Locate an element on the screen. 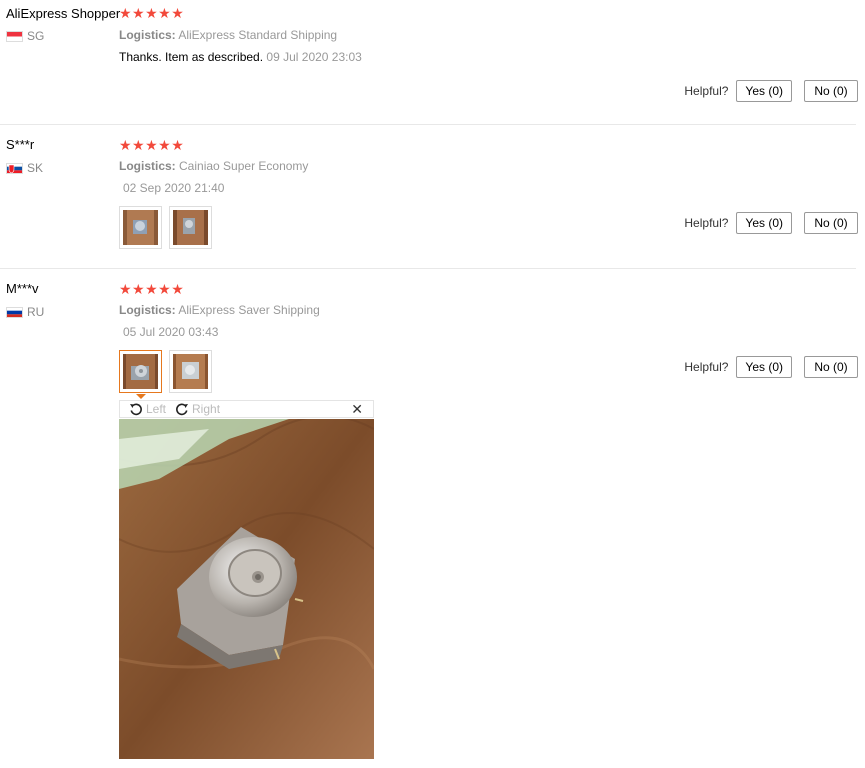  reviewer-name: S***r is located at coordinates (20, 144).